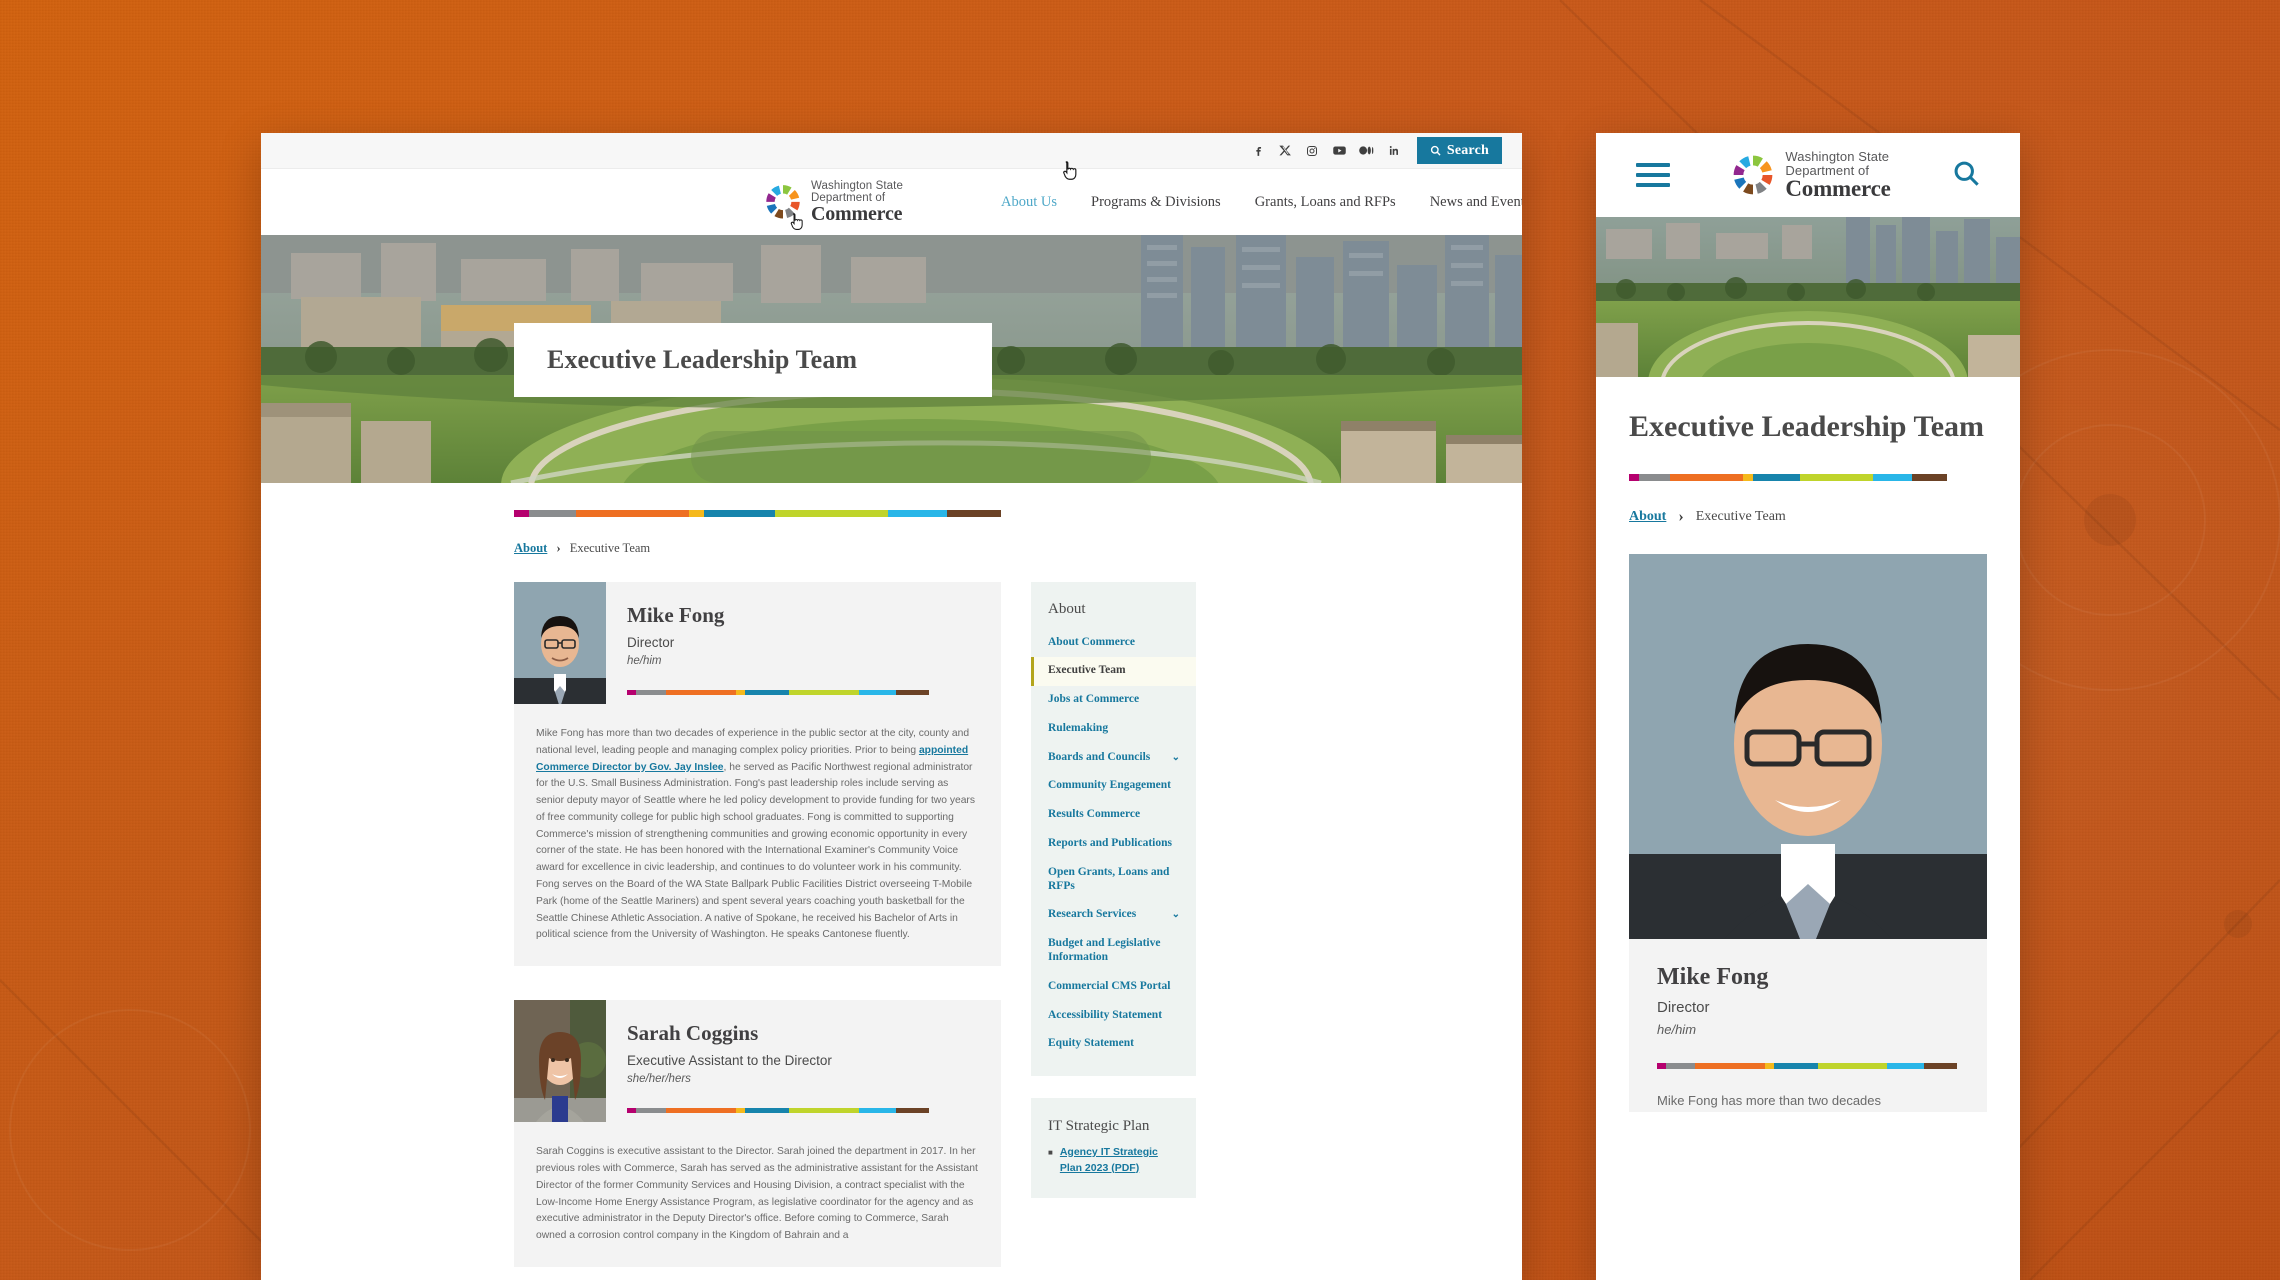 The image size is (2280, 1280). I want to click on mobile-breadcrumb: About › Executive Team, so click(1808, 517).